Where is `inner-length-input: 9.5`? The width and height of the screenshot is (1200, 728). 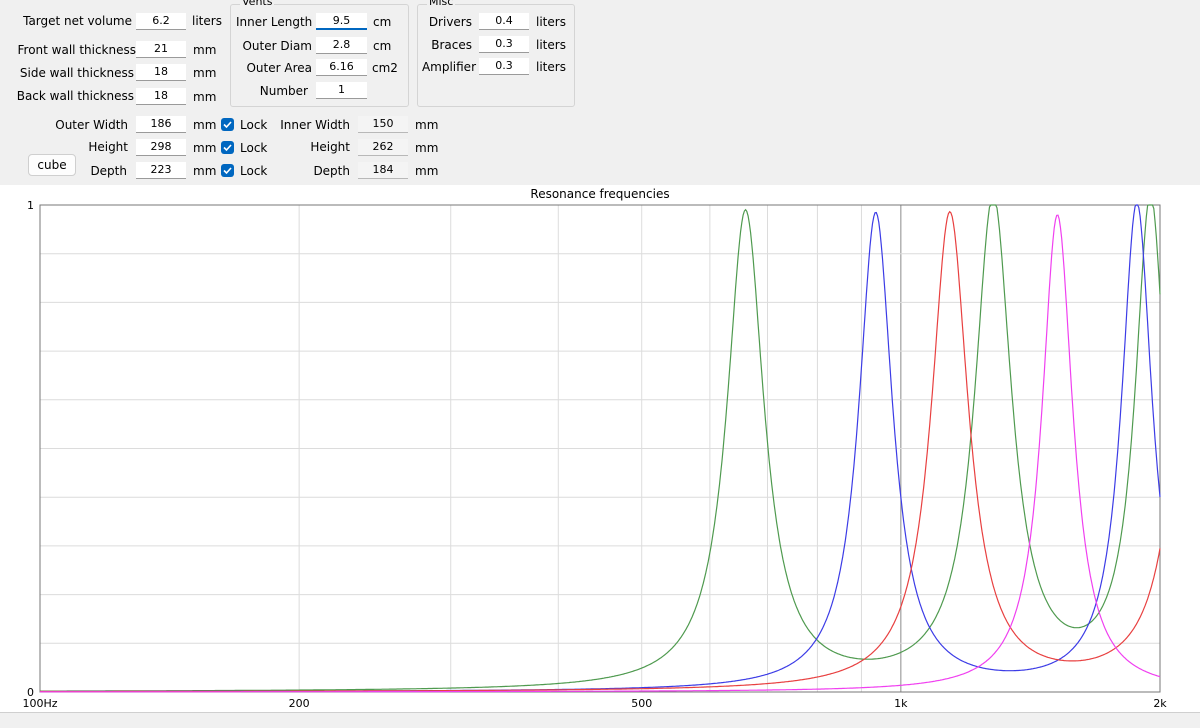 inner-length-input: 9.5 is located at coordinates (341, 21).